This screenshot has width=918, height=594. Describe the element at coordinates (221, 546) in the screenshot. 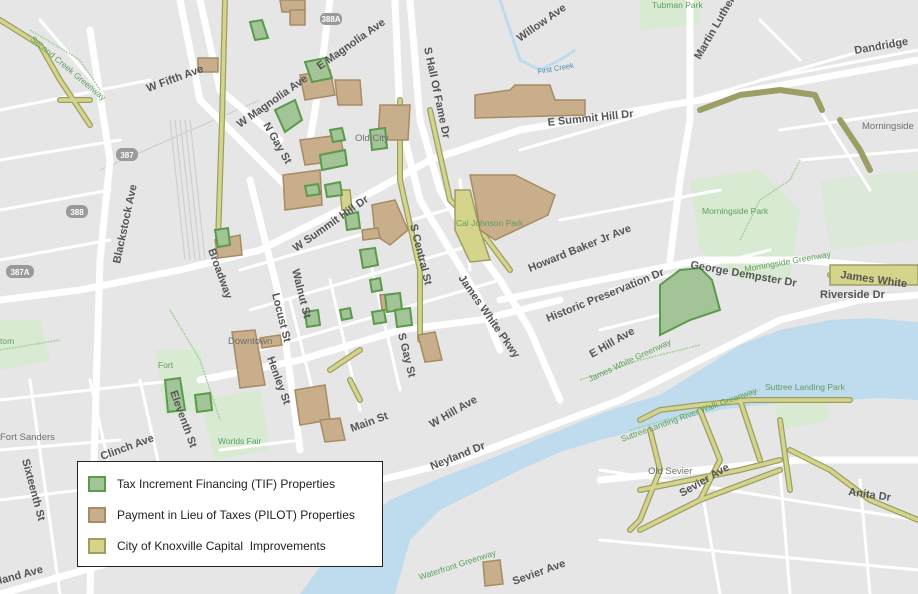

I see `legend-label-capital: City of Knoxville Capital Improvements` at that location.